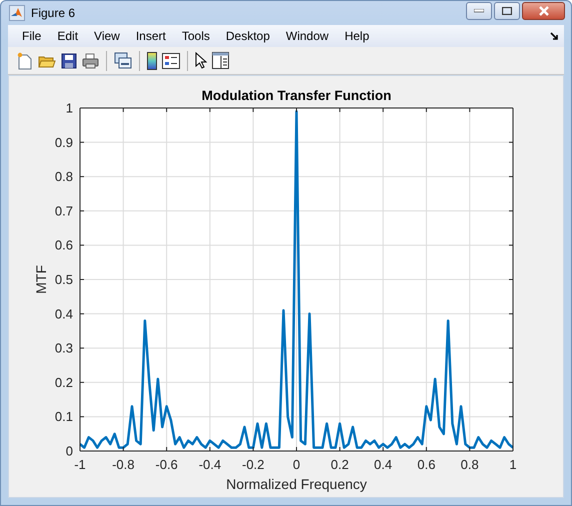  I want to click on y-tick-label: 0.5, so click(63, 279).